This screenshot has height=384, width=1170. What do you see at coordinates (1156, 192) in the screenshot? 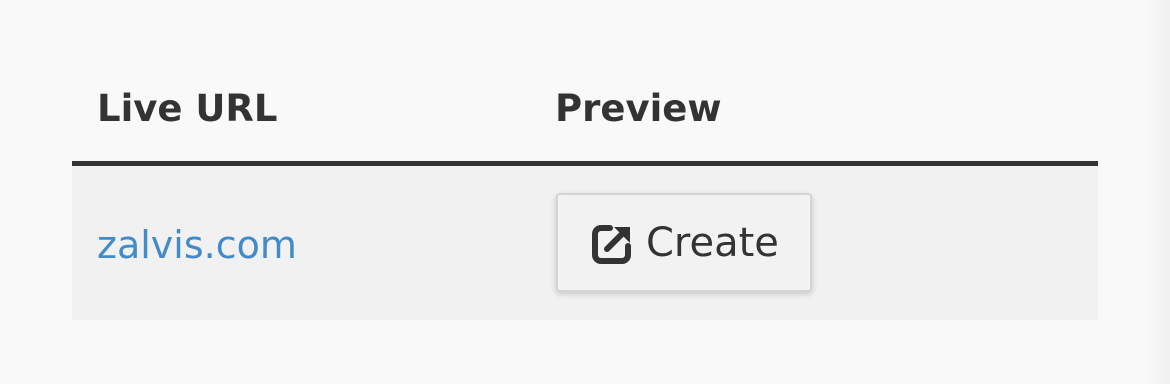
I see `scrollbar-track` at bounding box center [1156, 192].